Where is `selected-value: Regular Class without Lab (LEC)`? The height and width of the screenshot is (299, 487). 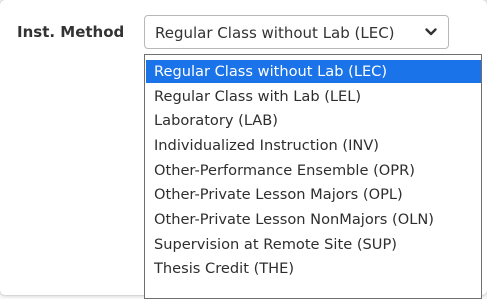 selected-value: Regular Class without Lab (LEC) is located at coordinates (275, 33).